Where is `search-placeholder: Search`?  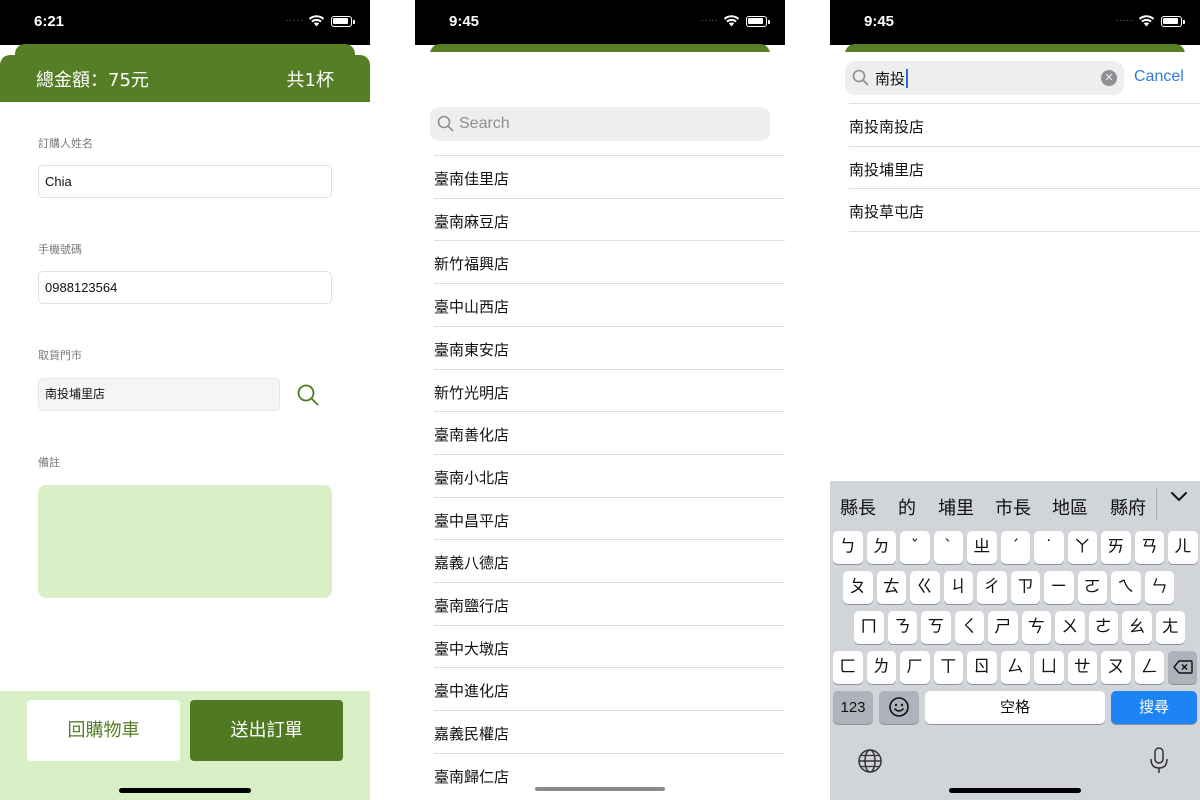
search-placeholder: Search is located at coordinates (484, 123).